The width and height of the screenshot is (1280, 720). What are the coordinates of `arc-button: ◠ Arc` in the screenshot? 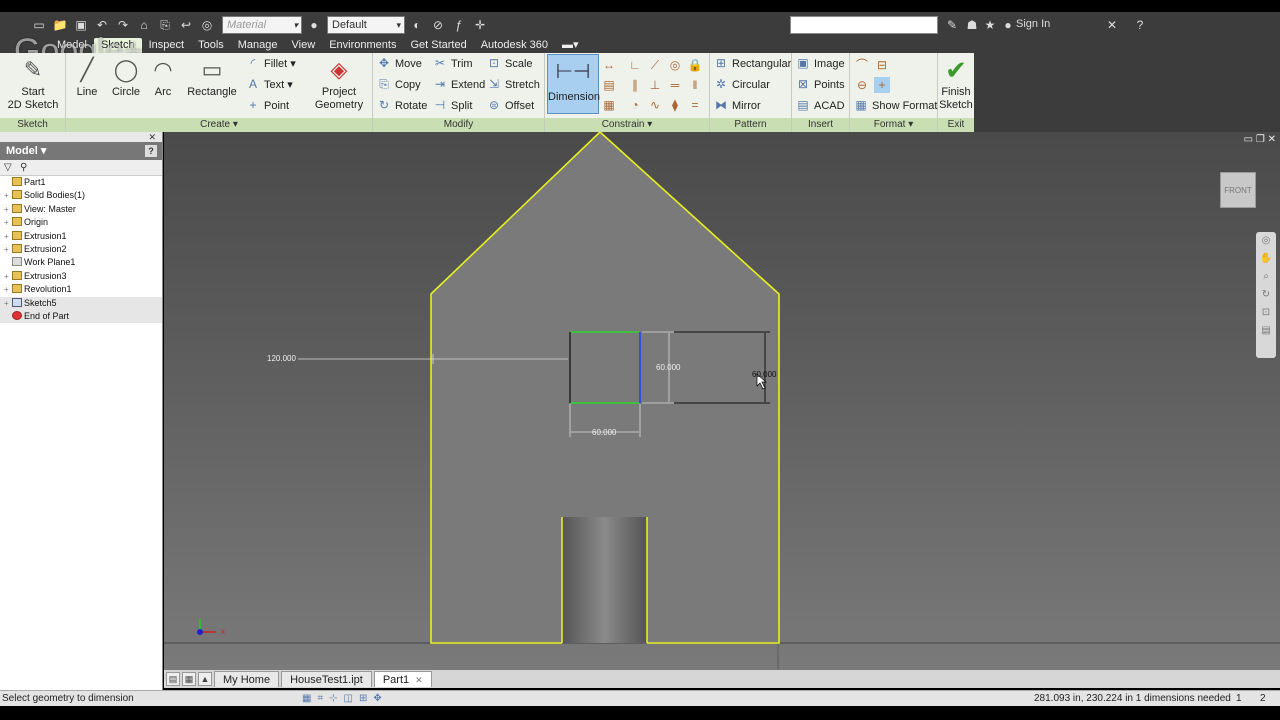 It's located at (163, 77).